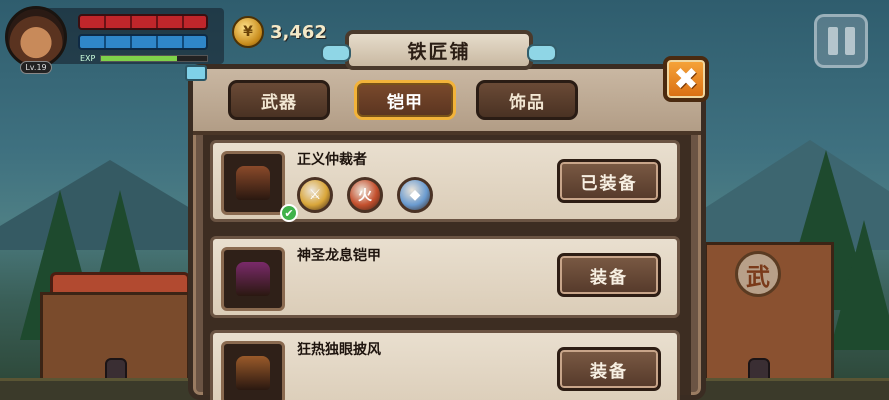 The height and width of the screenshot is (400, 889). What do you see at coordinates (609, 181) in the screenshot?
I see `equipped-button: 已装备` at bounding box center [609, 181].